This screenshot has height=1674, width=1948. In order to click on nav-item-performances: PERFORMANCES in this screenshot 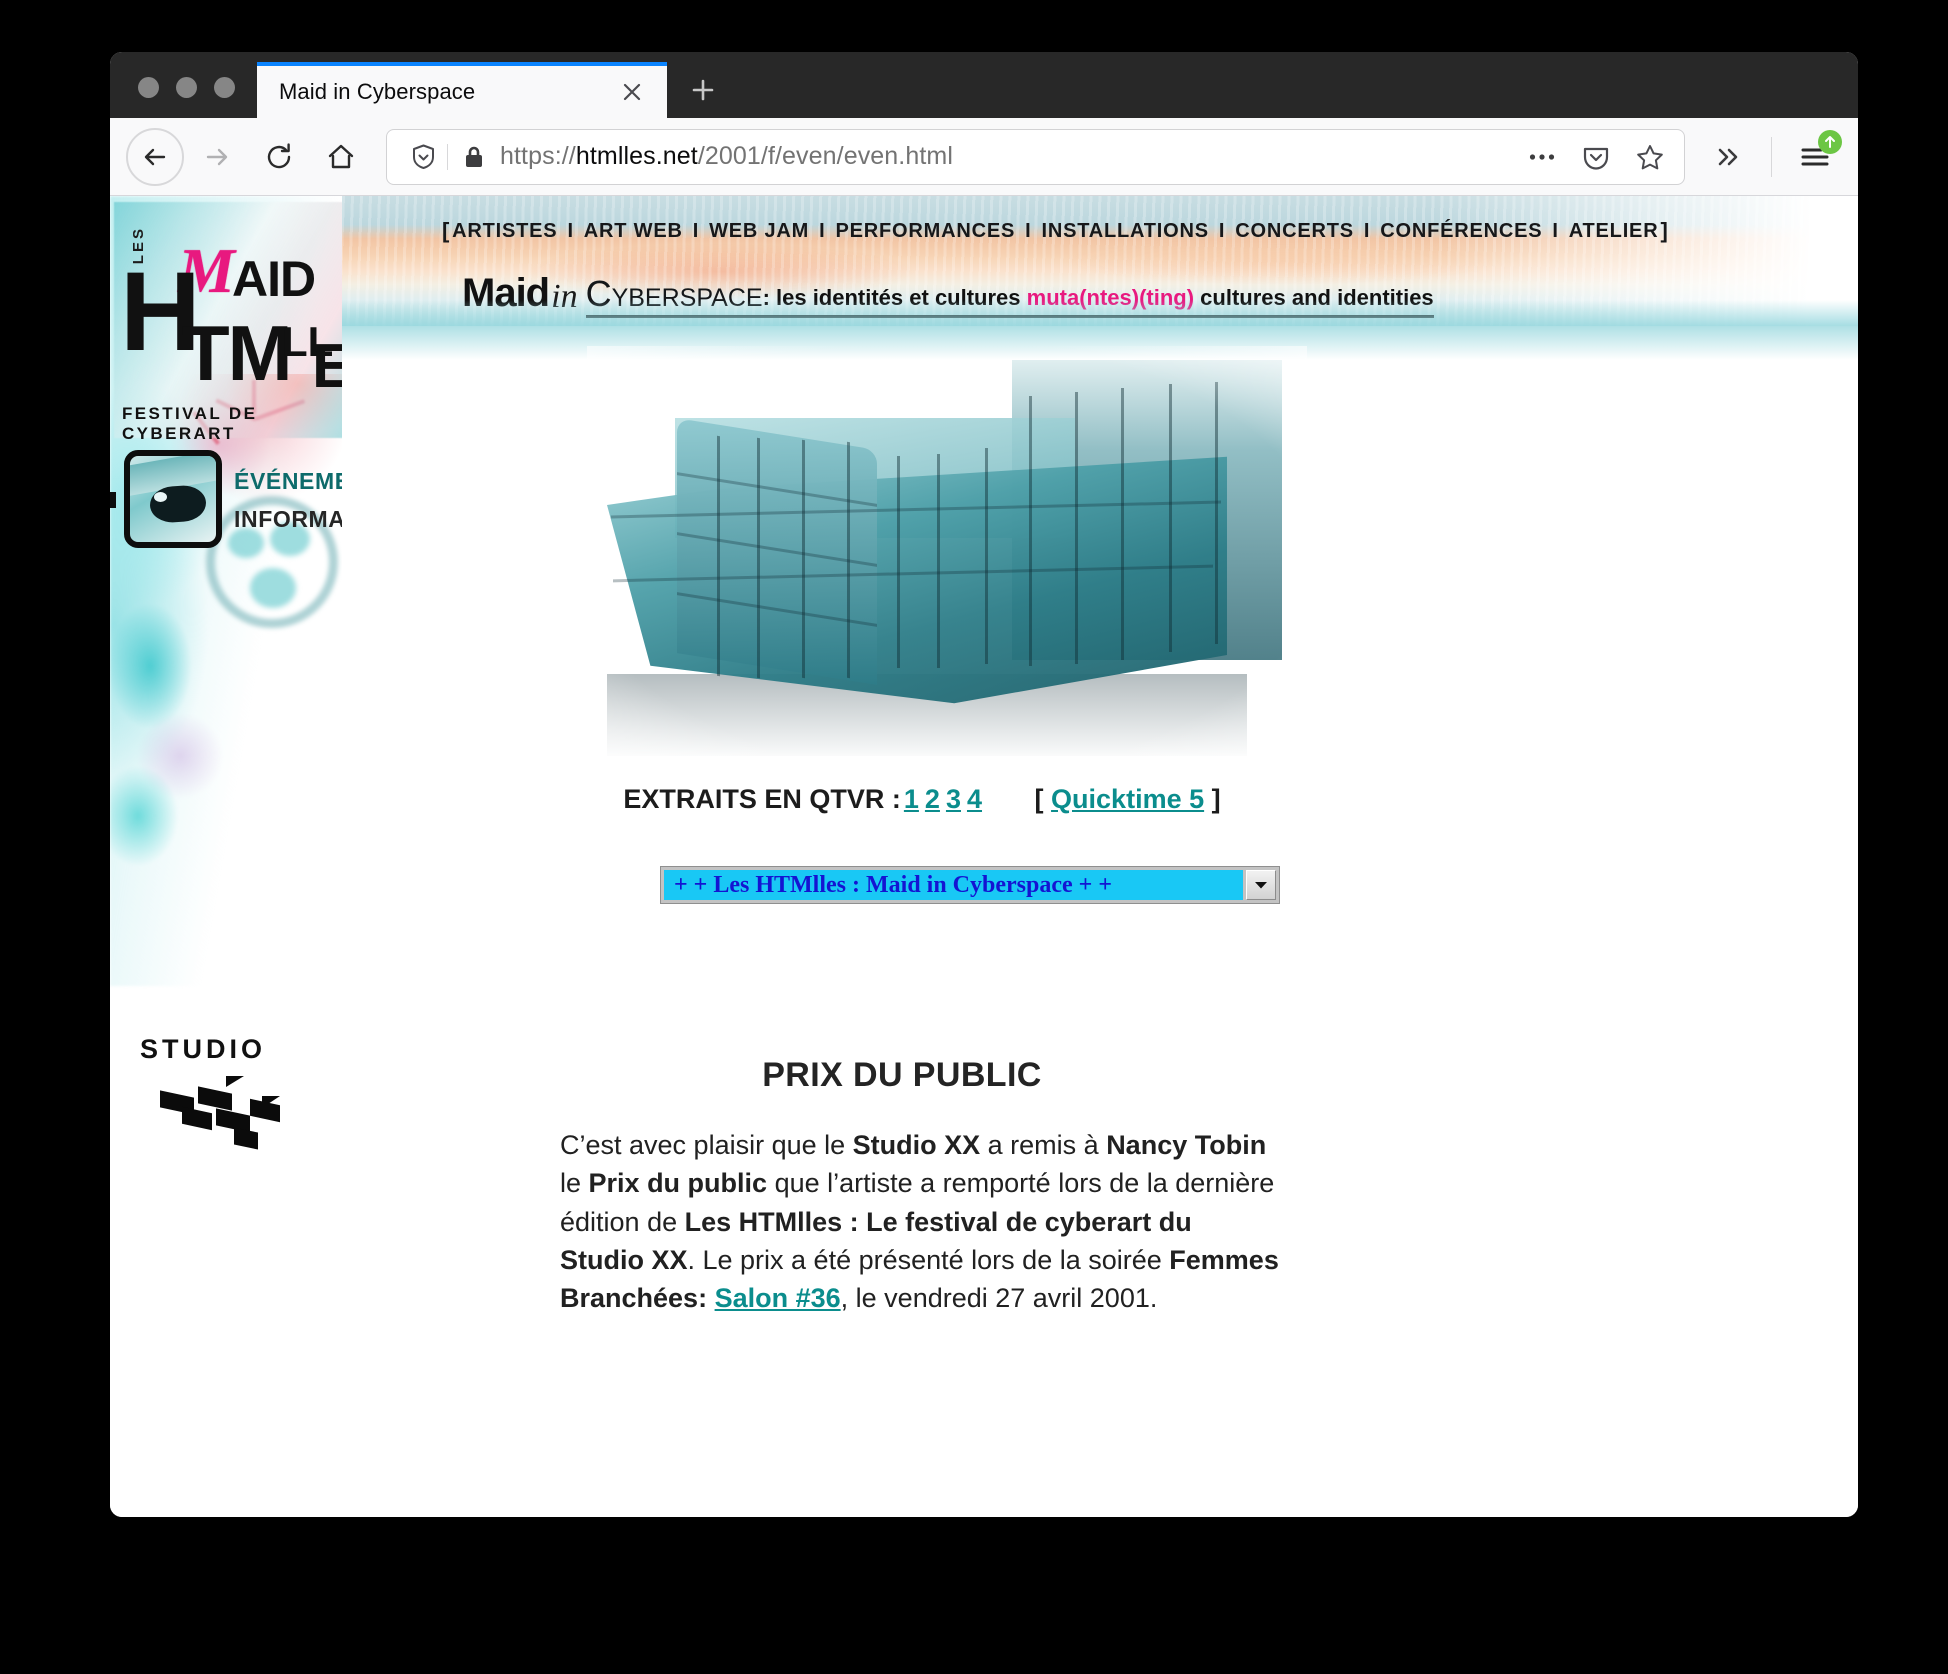, I will do `click(925, 231)`.